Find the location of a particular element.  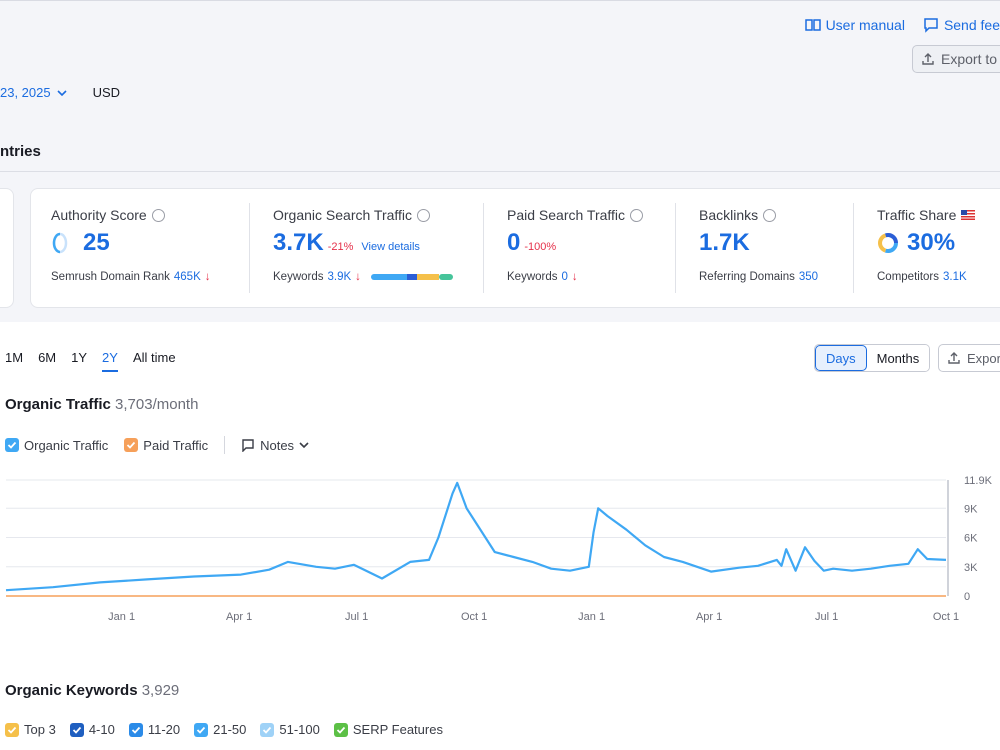

legend-top3: Top 3 is located at coordinates (30, 729).